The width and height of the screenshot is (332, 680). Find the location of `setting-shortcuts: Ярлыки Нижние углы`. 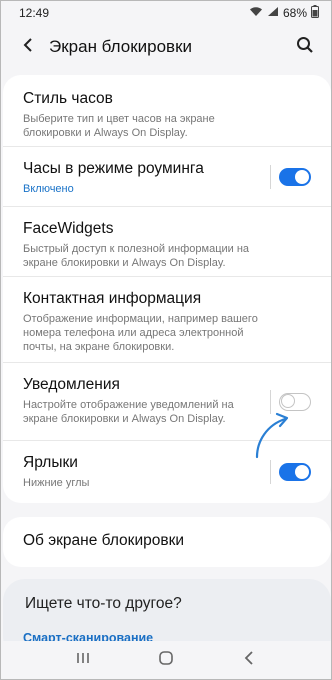

setting-shortcuts: Ярлыки Нижние углы is located at coordinates (167, 472).